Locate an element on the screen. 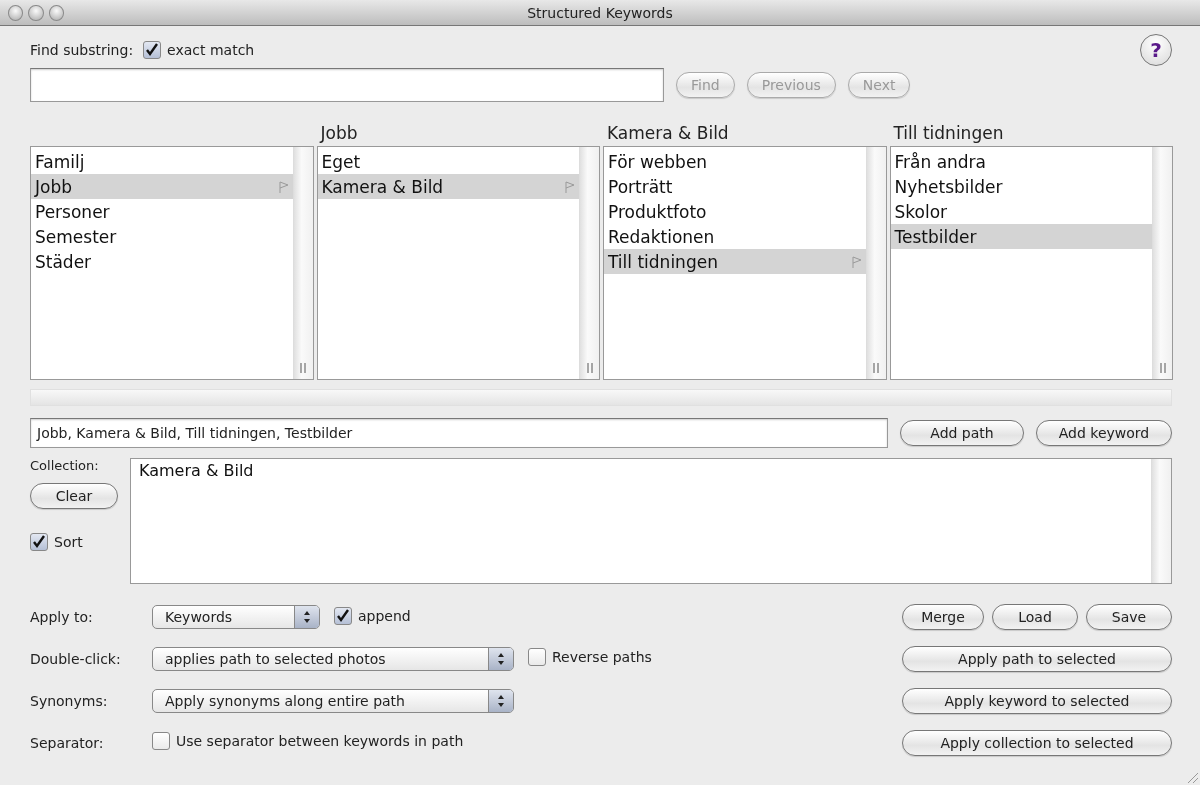 This screenshot has width=1200, height=785. checkbox-label: Sort is located at coordinates (68, 542).